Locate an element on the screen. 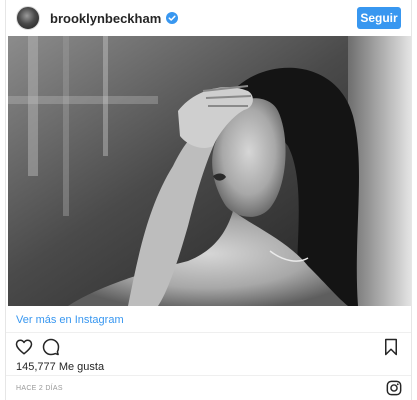 The width and height of the screenshot is (417, 400). follow-button: Seguir is located at coordinates (379, 18).